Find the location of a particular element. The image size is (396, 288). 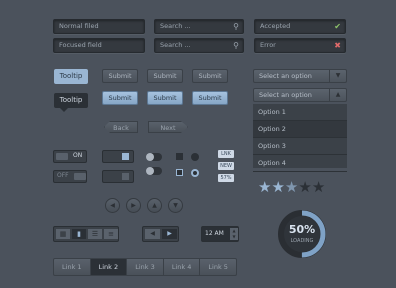

submit-button-6: Submit is located at coordinates (210, 98).